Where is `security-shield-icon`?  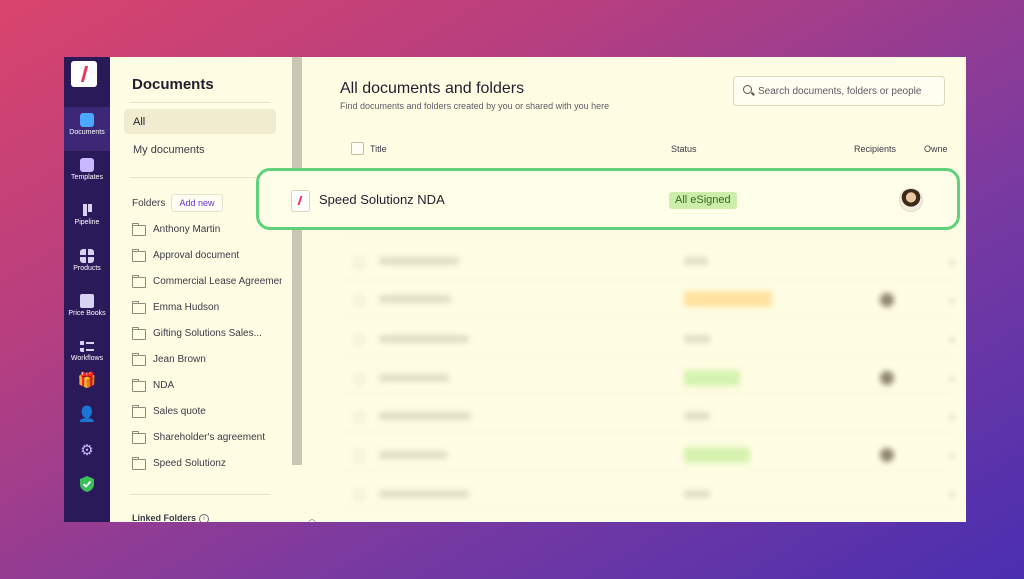
security-shield-icon is located at coordinates (87, 486).